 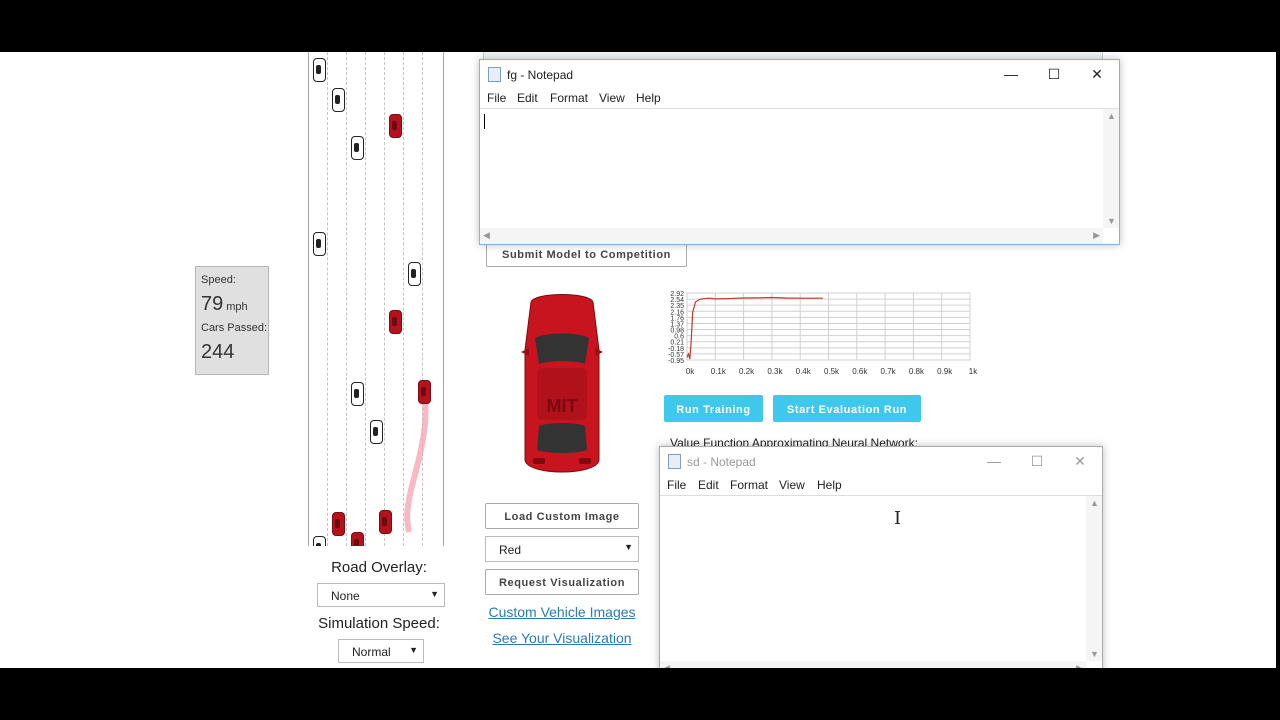 What do you see at coordinates (212, 304) in the screenshot?
I see `speed-number: 79` at bounding box center [212, 304].